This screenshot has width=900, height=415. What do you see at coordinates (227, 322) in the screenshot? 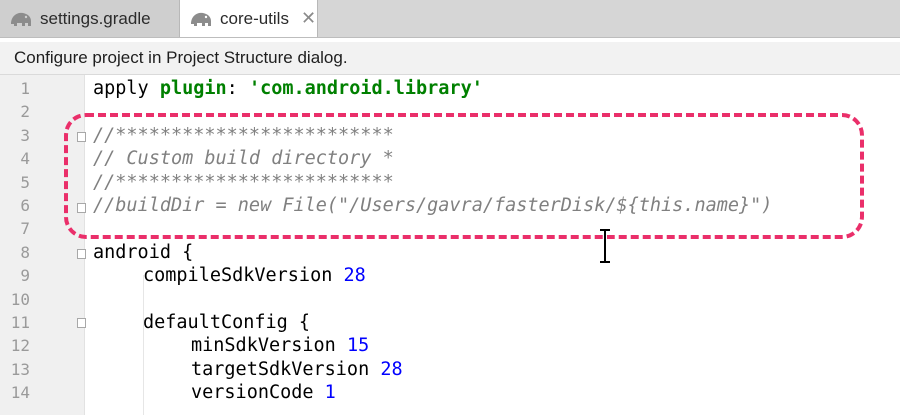
I see `code-text: defaultConfig {` at bounding box center [227, 322].